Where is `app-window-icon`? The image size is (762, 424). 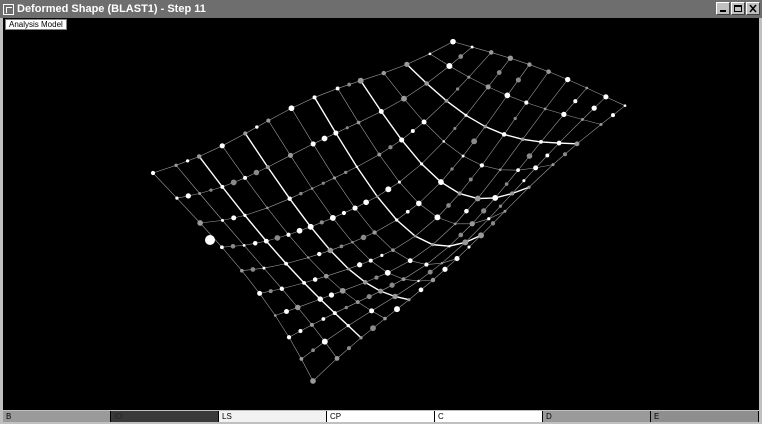
app-window-icon is located at coordinates (8, 9).